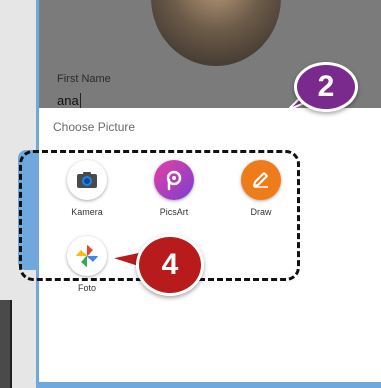  I want to click on picsart-icon, so click(174, 180).